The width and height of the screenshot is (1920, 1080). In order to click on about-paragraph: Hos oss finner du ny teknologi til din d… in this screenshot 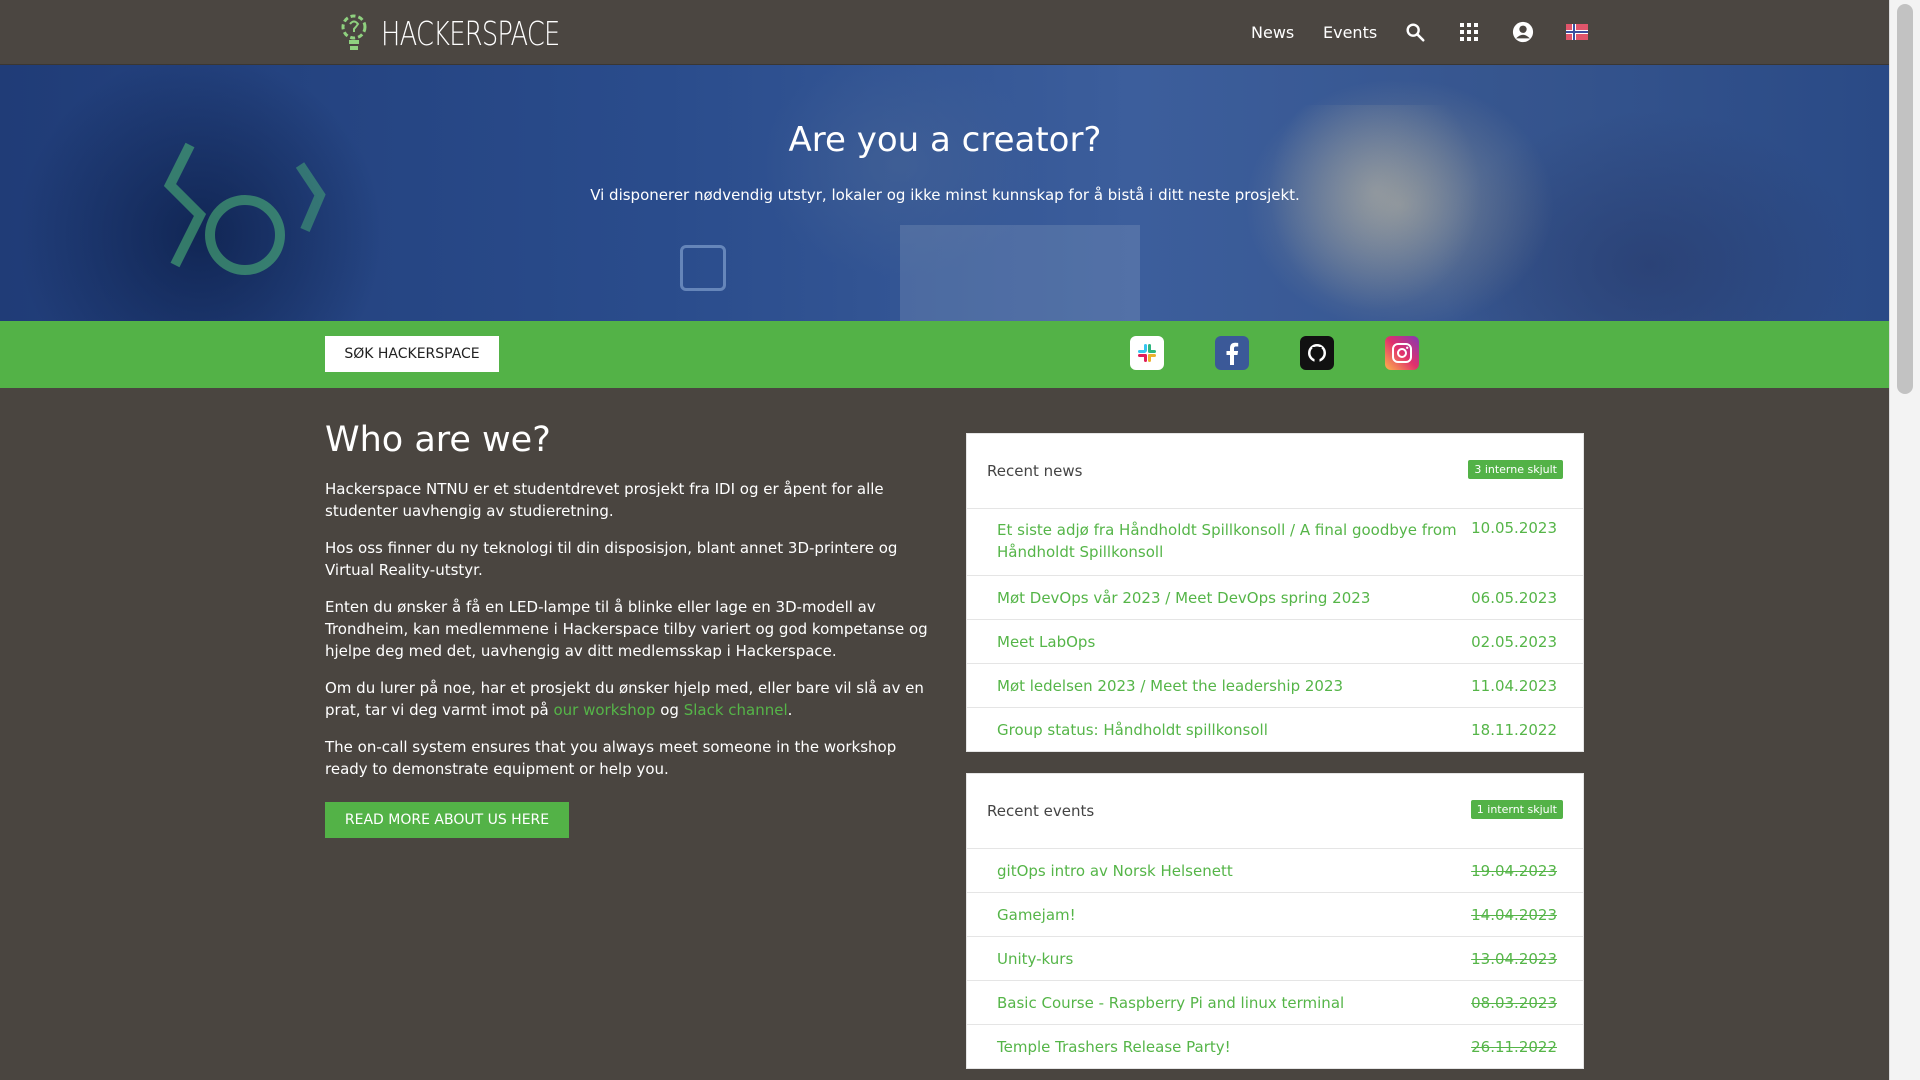, I will do `click(611, 559)`.